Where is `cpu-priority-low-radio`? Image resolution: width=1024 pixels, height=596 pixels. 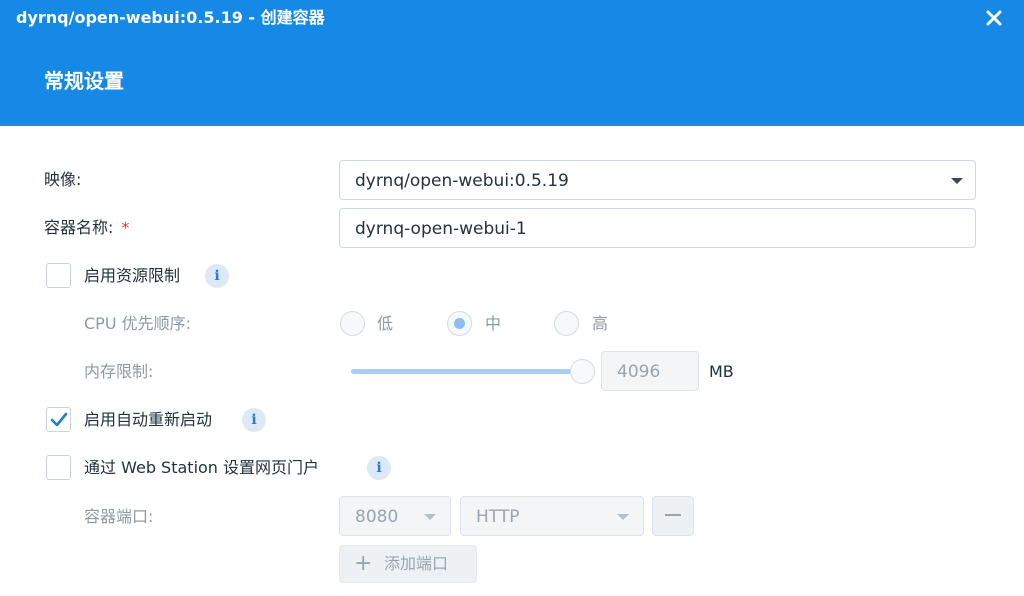
cpu-priority-low-radio is located at coordinates (352, 323).